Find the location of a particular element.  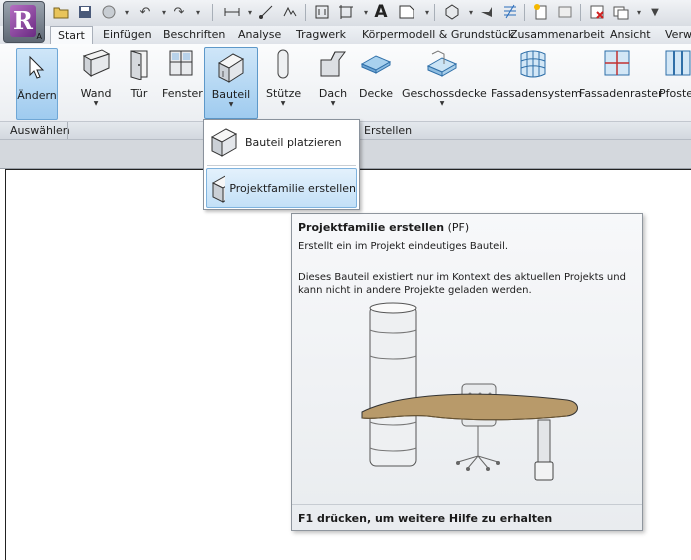

tab-zusammenarbeit: Zusammenarbeit is located at coordinates (557, 34).